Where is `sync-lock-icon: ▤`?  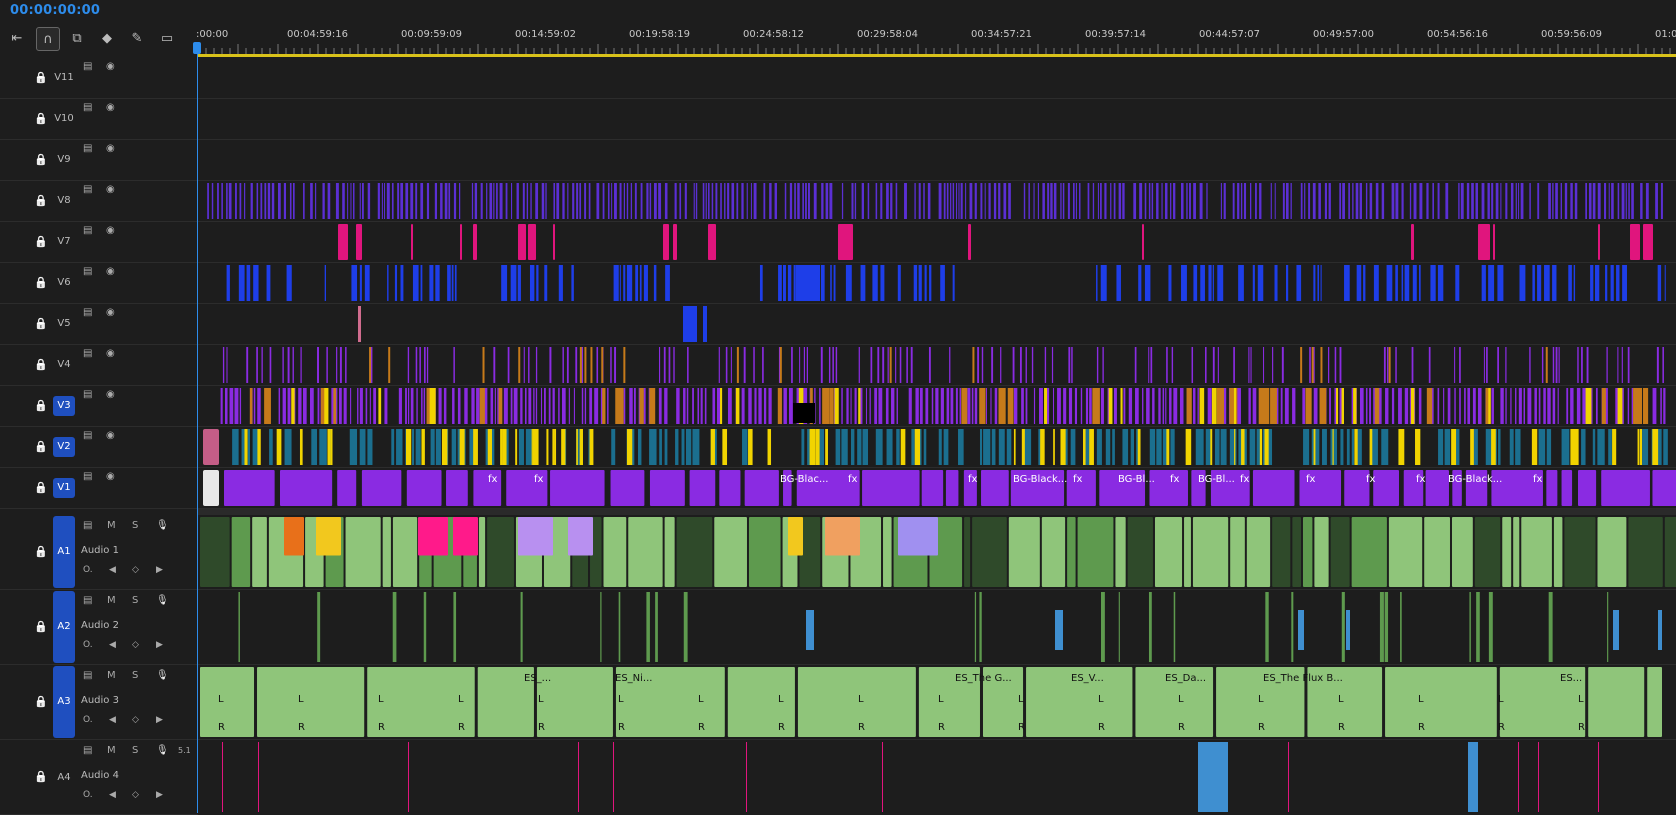 sync-lock-icon: ▤ is located at coordinates (87, 230).